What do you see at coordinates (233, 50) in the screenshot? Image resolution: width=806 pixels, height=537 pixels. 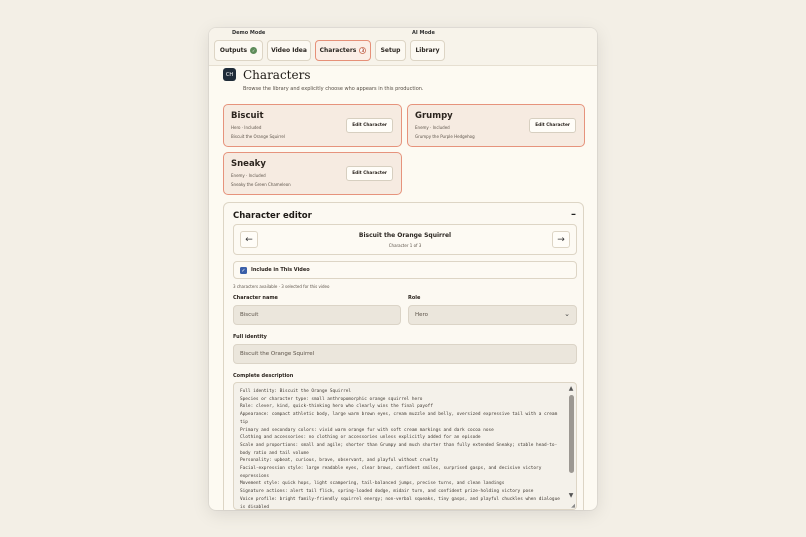 I see `tab-outputs-label: Outputs` at bounding box center [233, 50].